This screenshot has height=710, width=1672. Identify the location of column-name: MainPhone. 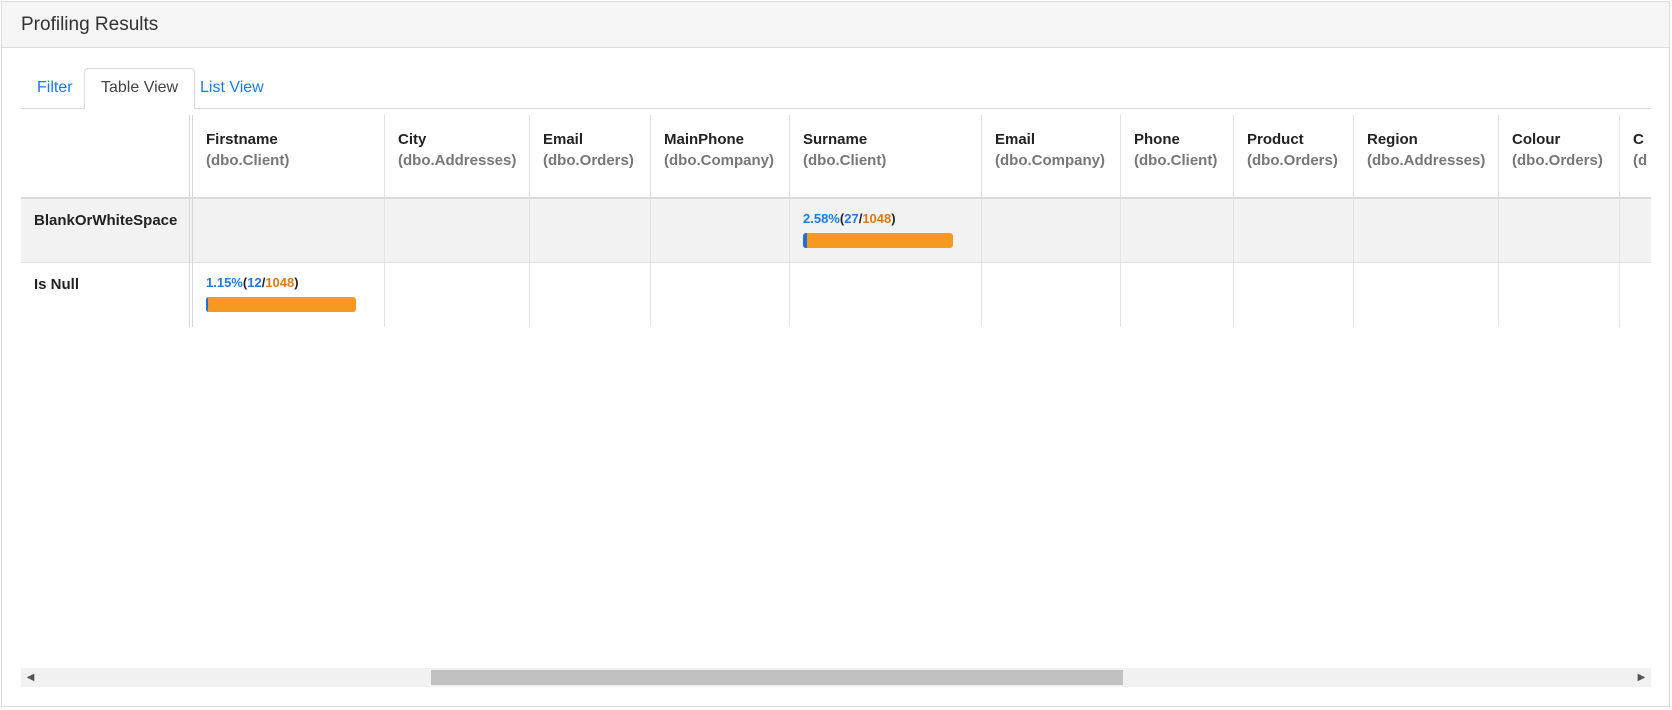
(704, 139).